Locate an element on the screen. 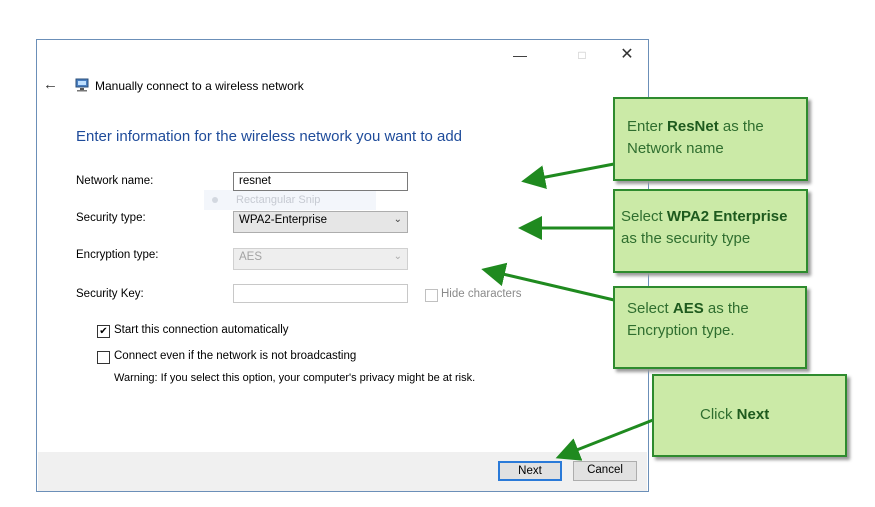 The width and height of the screenshot is (875, 507). callout-text: Enter is located at coordinates (647, 126).